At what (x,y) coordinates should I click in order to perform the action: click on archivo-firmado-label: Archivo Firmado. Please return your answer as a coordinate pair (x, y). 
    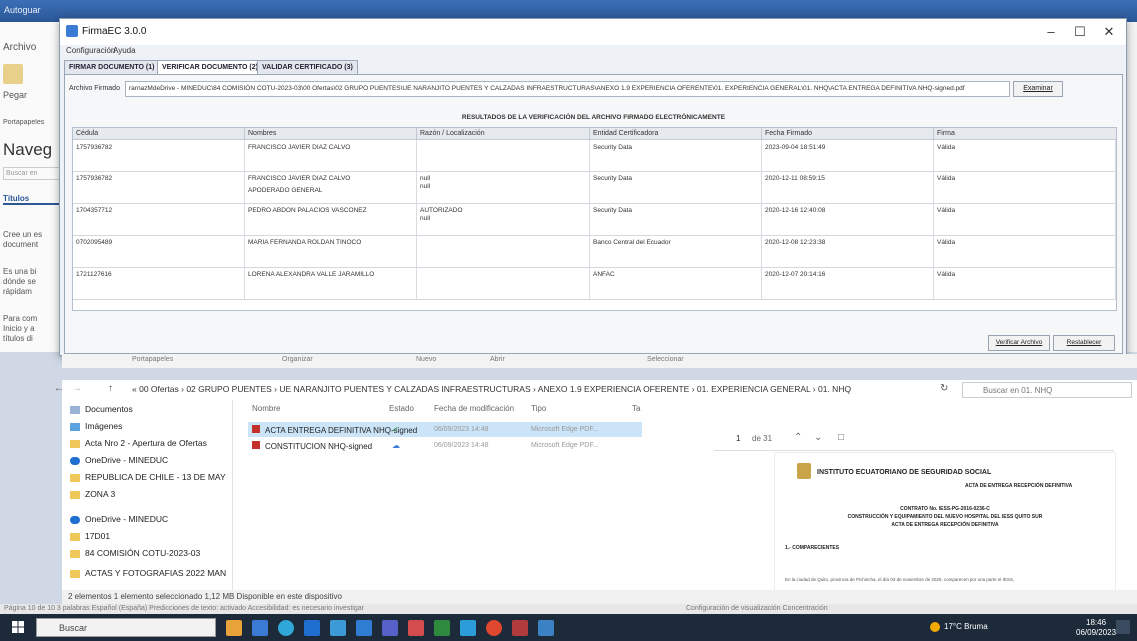
    Looking at the image, I should click on (94, 88).